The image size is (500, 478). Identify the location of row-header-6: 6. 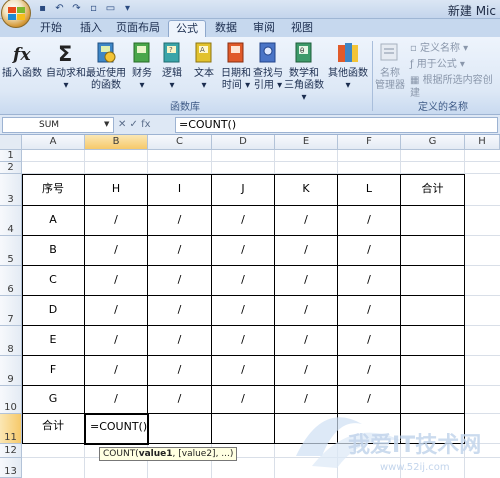
(11, 281).